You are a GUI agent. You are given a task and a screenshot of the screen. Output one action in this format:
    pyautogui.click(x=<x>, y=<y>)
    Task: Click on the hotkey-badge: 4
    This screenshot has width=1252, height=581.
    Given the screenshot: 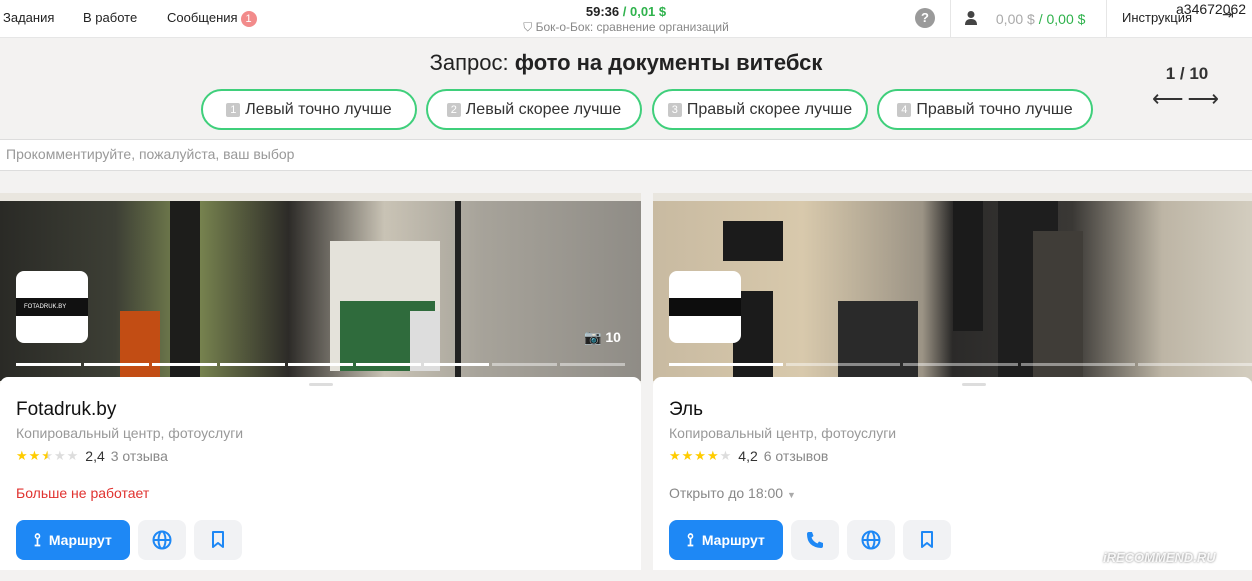 What is the action you would take?
    pyautogui.click(x=904, y=109)
    